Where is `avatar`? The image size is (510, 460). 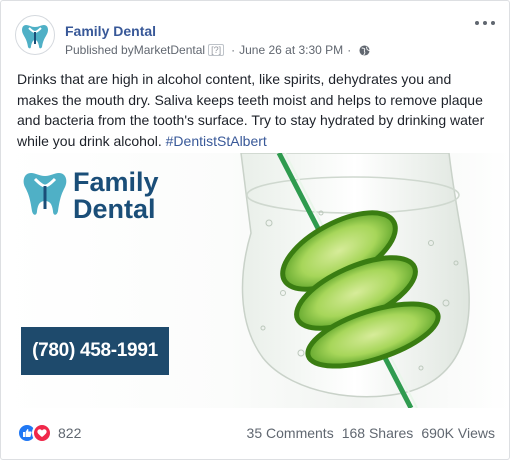
avatar is located at coordinates (35, 35).